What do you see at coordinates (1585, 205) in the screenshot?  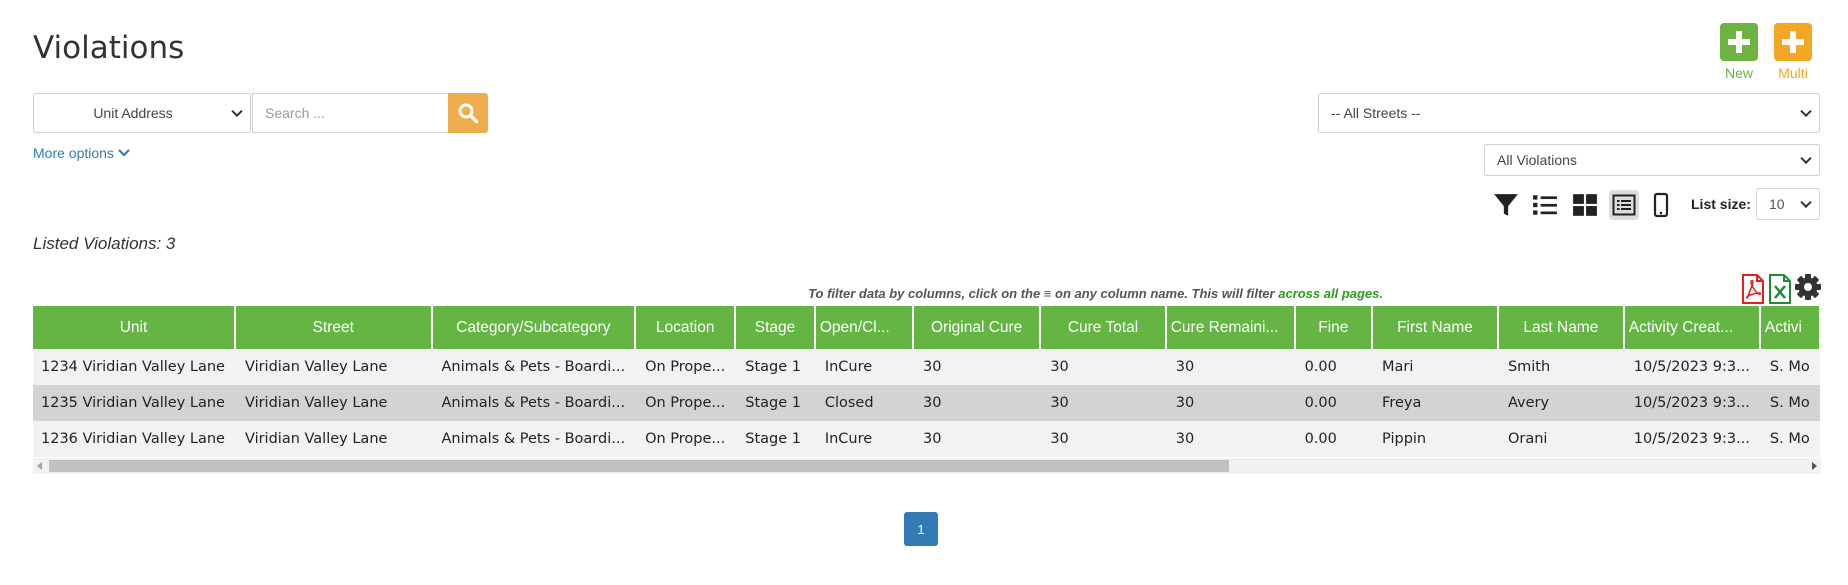 I see `grid-icon` at bounding box center [1585, 205].